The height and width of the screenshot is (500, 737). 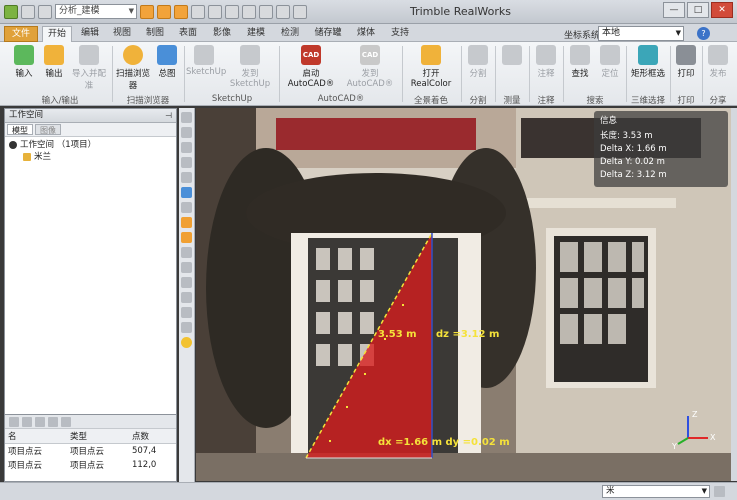 What do you see at coordinates (186, 177) in the screenshot?
I see `fit-icon` at bounding box center [186, 177].